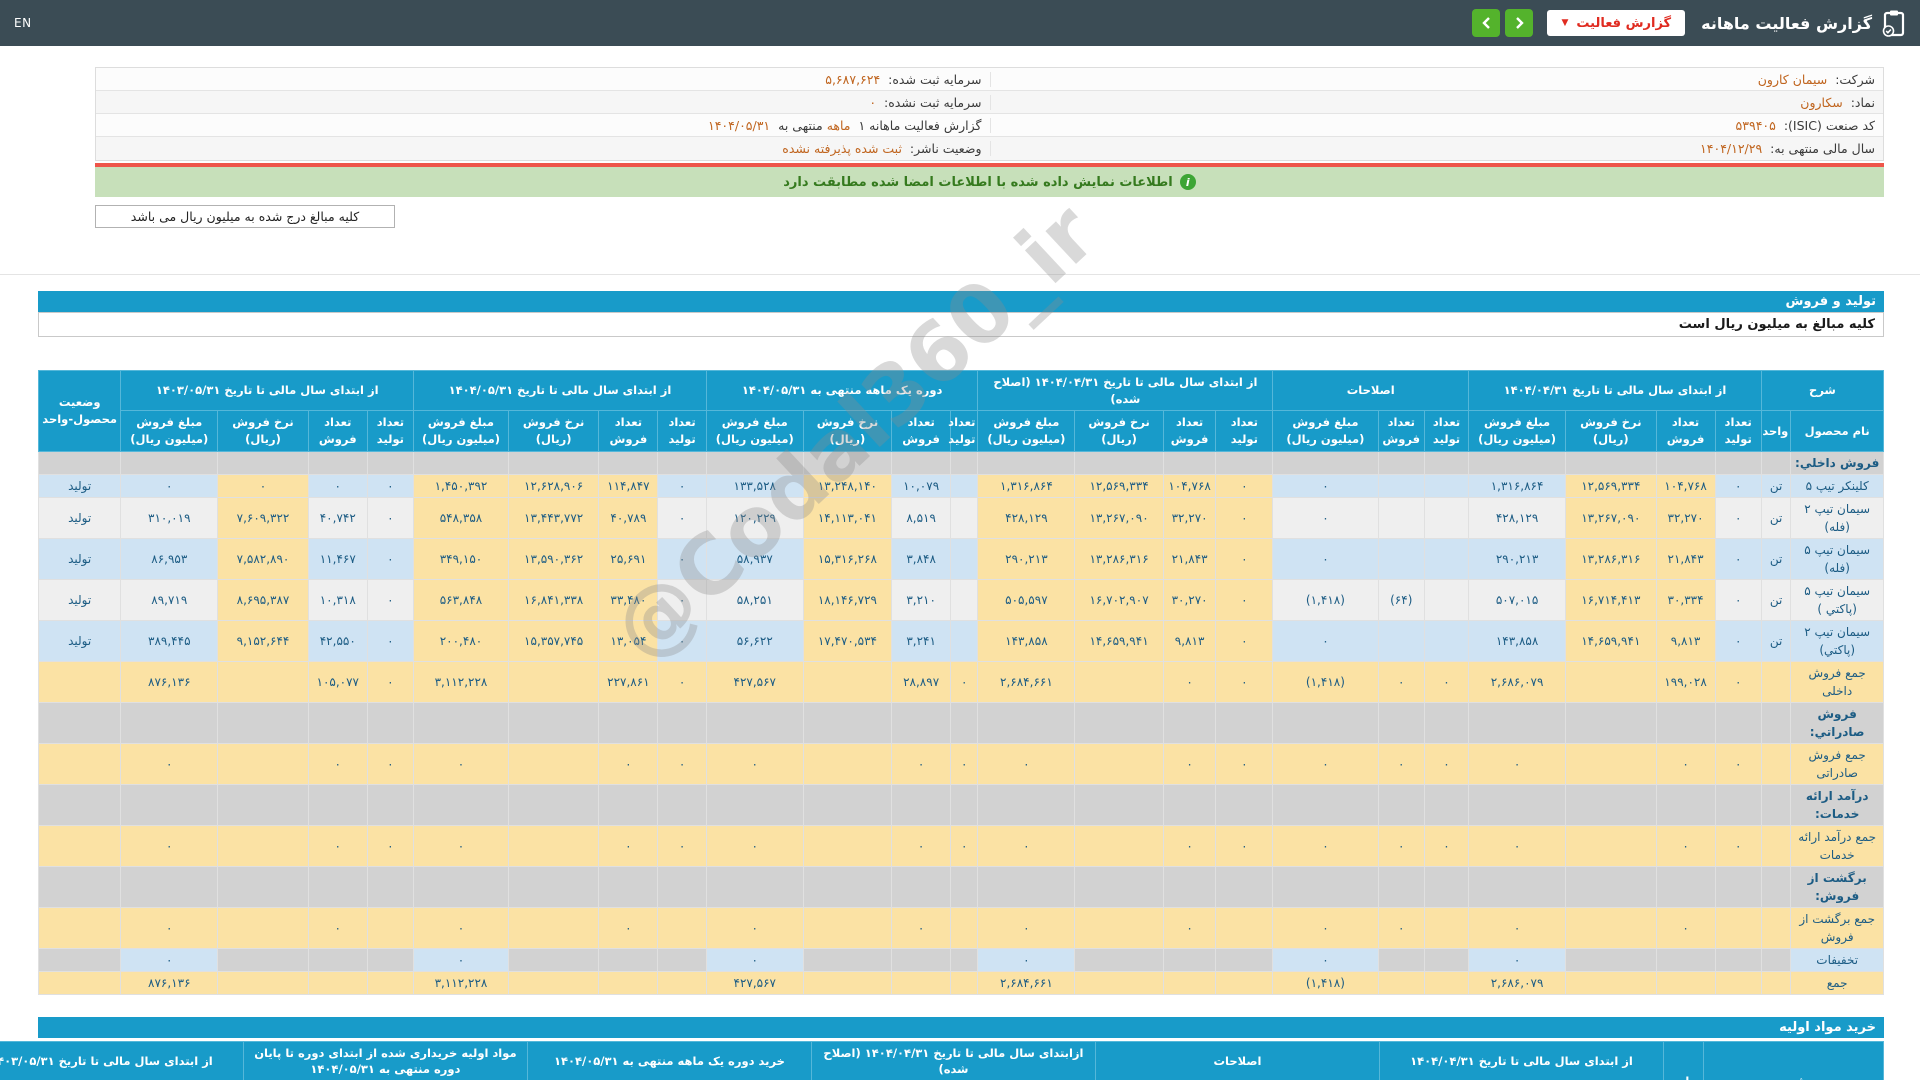 The height and width of the screenshot is (1080, 1920). Describe the element at coordinates (853, 79) in the screenshot. I see `registered-capital-value: ۵,۶۸۷,۶۲۴` at that location.